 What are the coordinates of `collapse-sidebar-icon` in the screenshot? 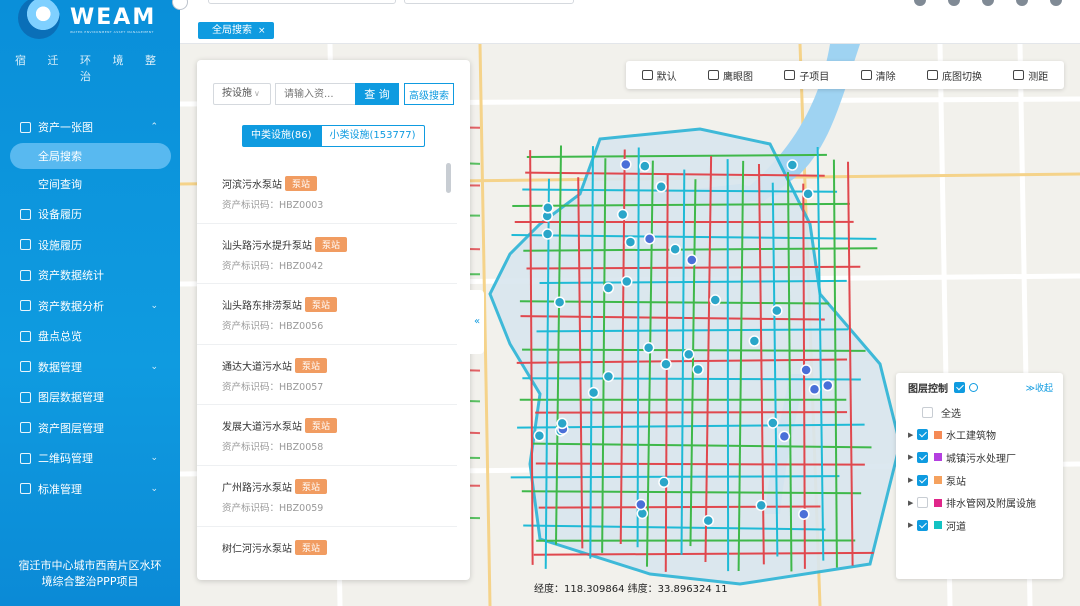 It's located at (180, 5).